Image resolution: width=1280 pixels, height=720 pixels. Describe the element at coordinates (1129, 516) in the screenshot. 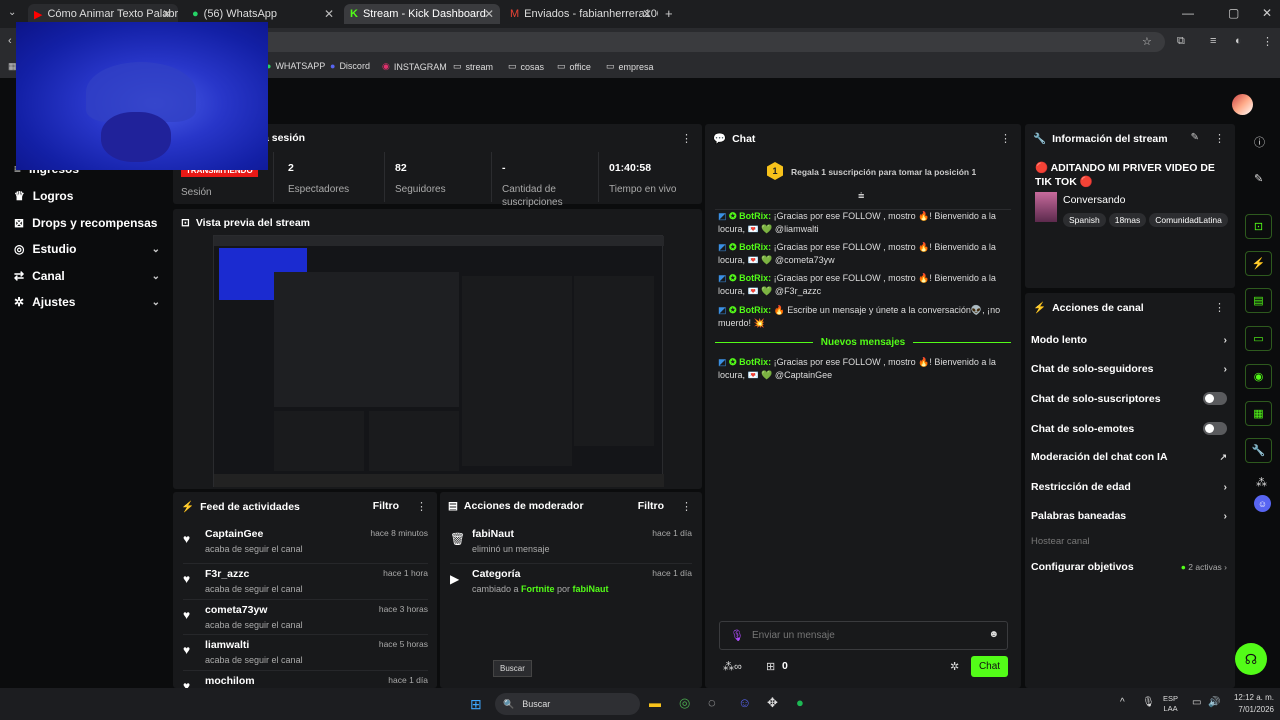

I see `action-banned-words: Palabras baneadas ›` at that location.